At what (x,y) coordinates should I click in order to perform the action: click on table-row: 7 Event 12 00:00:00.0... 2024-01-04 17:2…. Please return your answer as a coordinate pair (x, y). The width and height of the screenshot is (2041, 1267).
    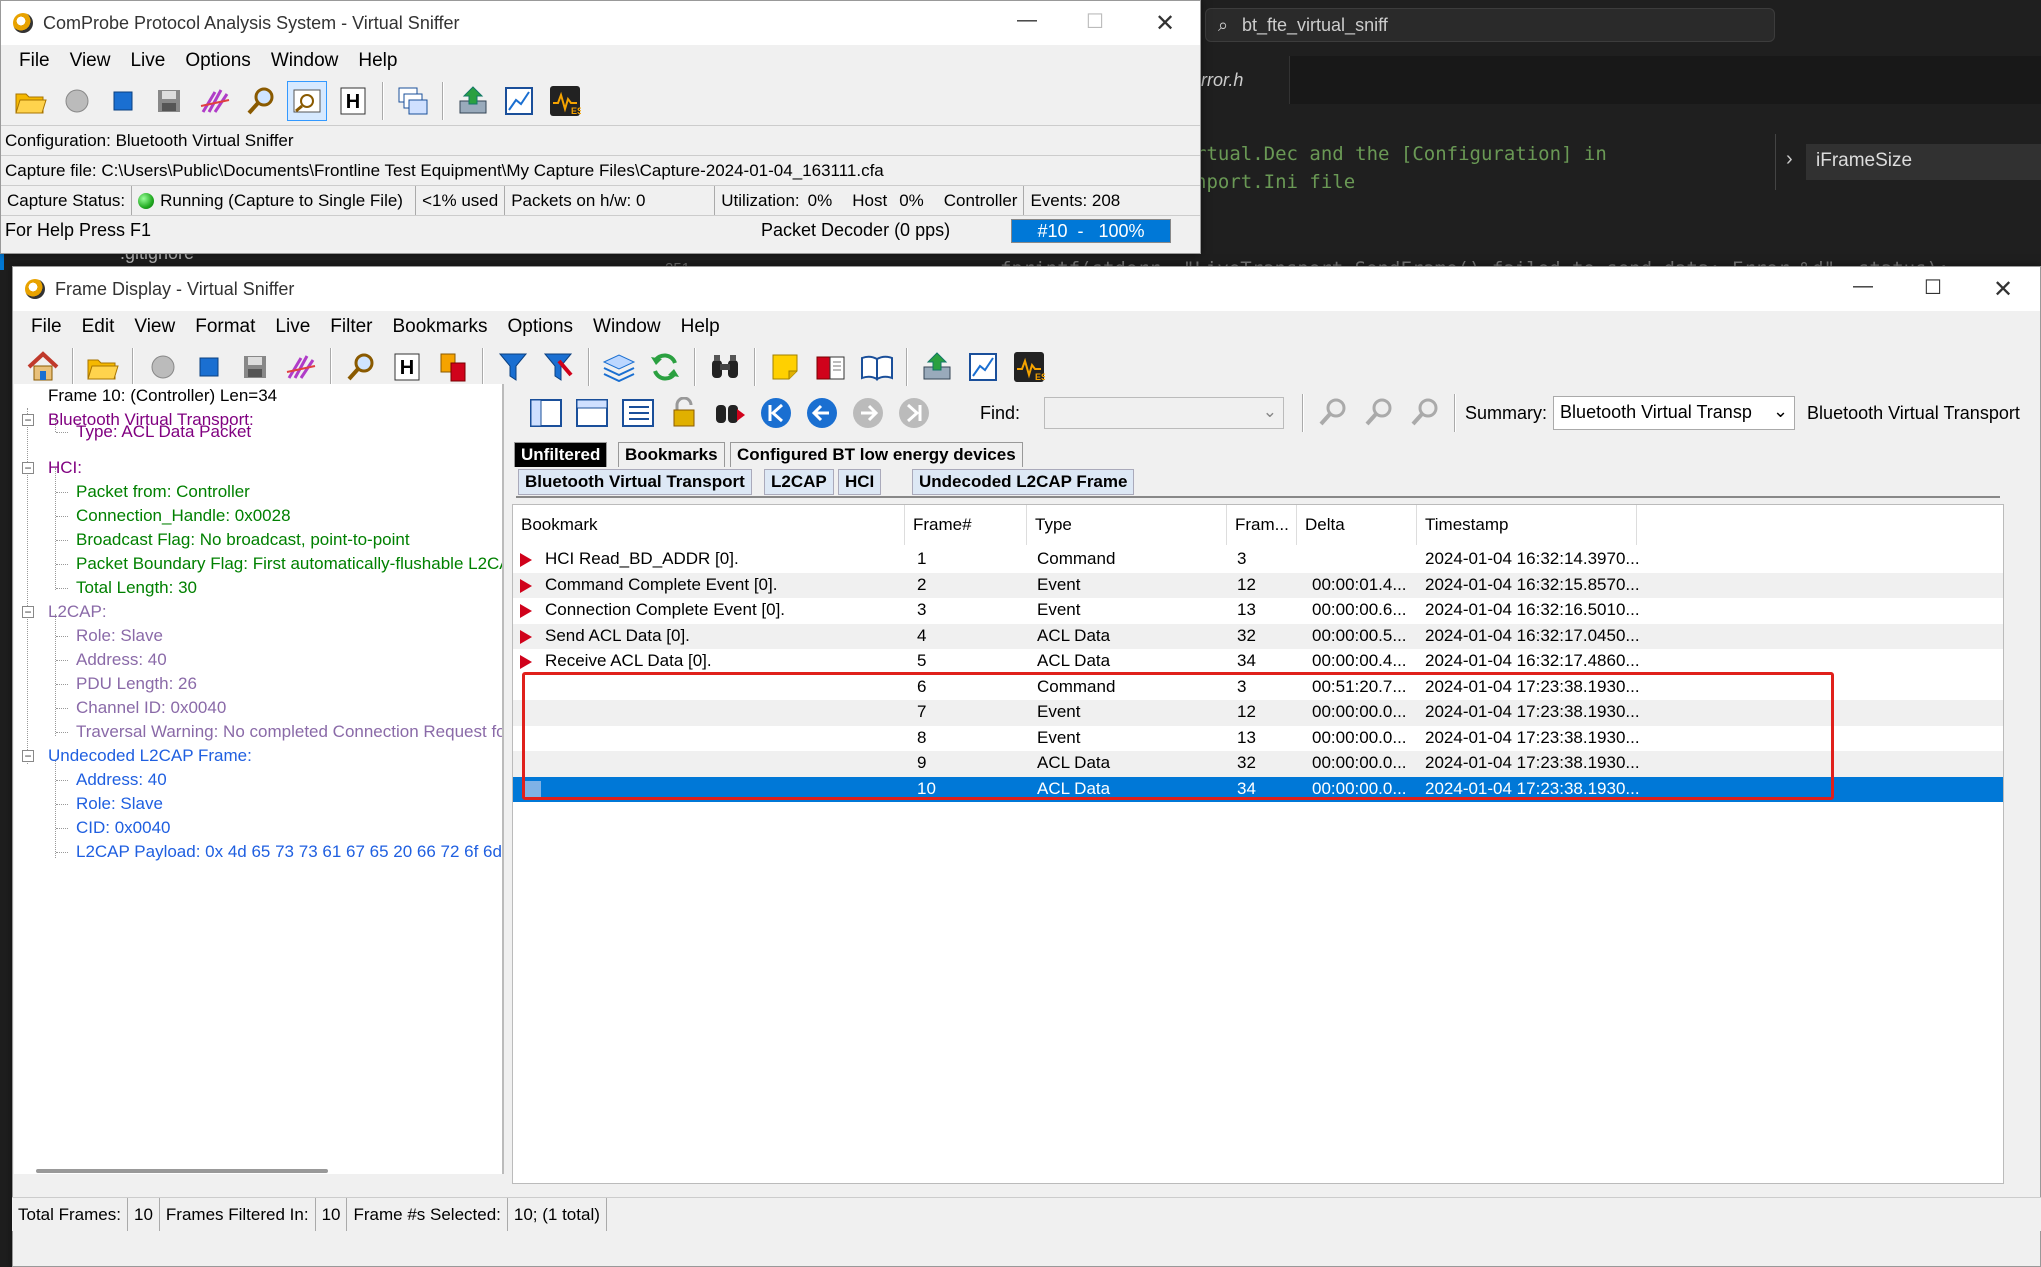
    Looking at the image, I should click on (1258, 713).